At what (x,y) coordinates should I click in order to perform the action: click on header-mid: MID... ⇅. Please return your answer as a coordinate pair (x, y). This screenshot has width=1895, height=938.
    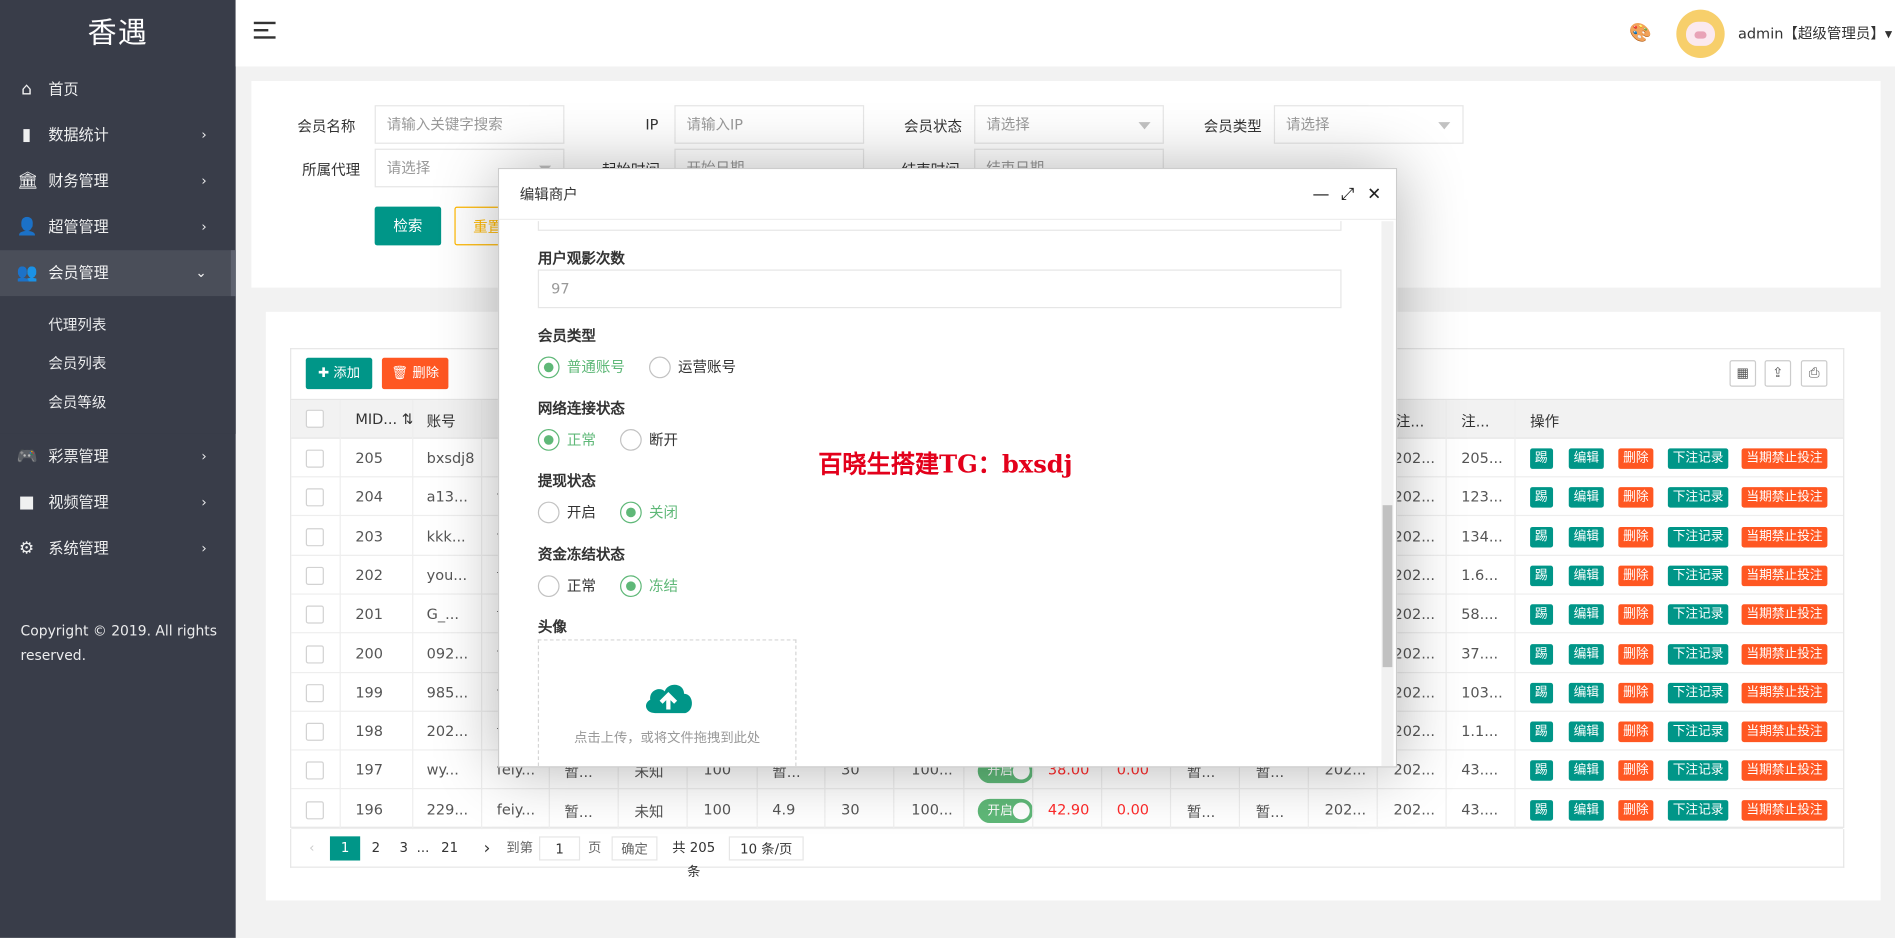
    Looking at the image, I should click on (384, 419).